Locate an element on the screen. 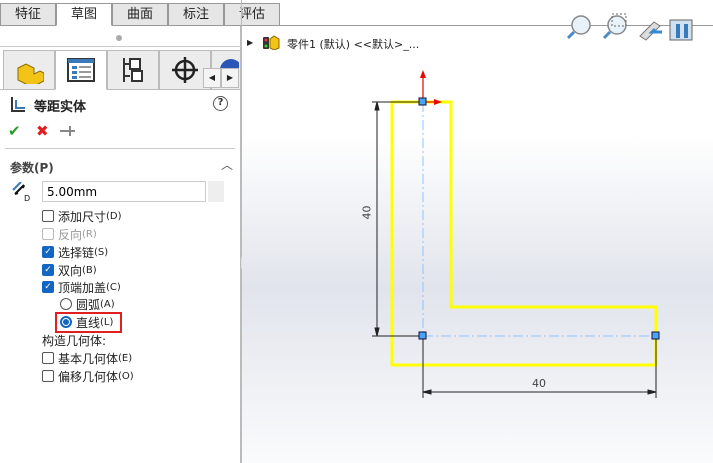 The width and height of the screenshot is (713, 463). add-dimensions-checkbox: 添加尺寸 (D) is located at coordinates (82, 216).